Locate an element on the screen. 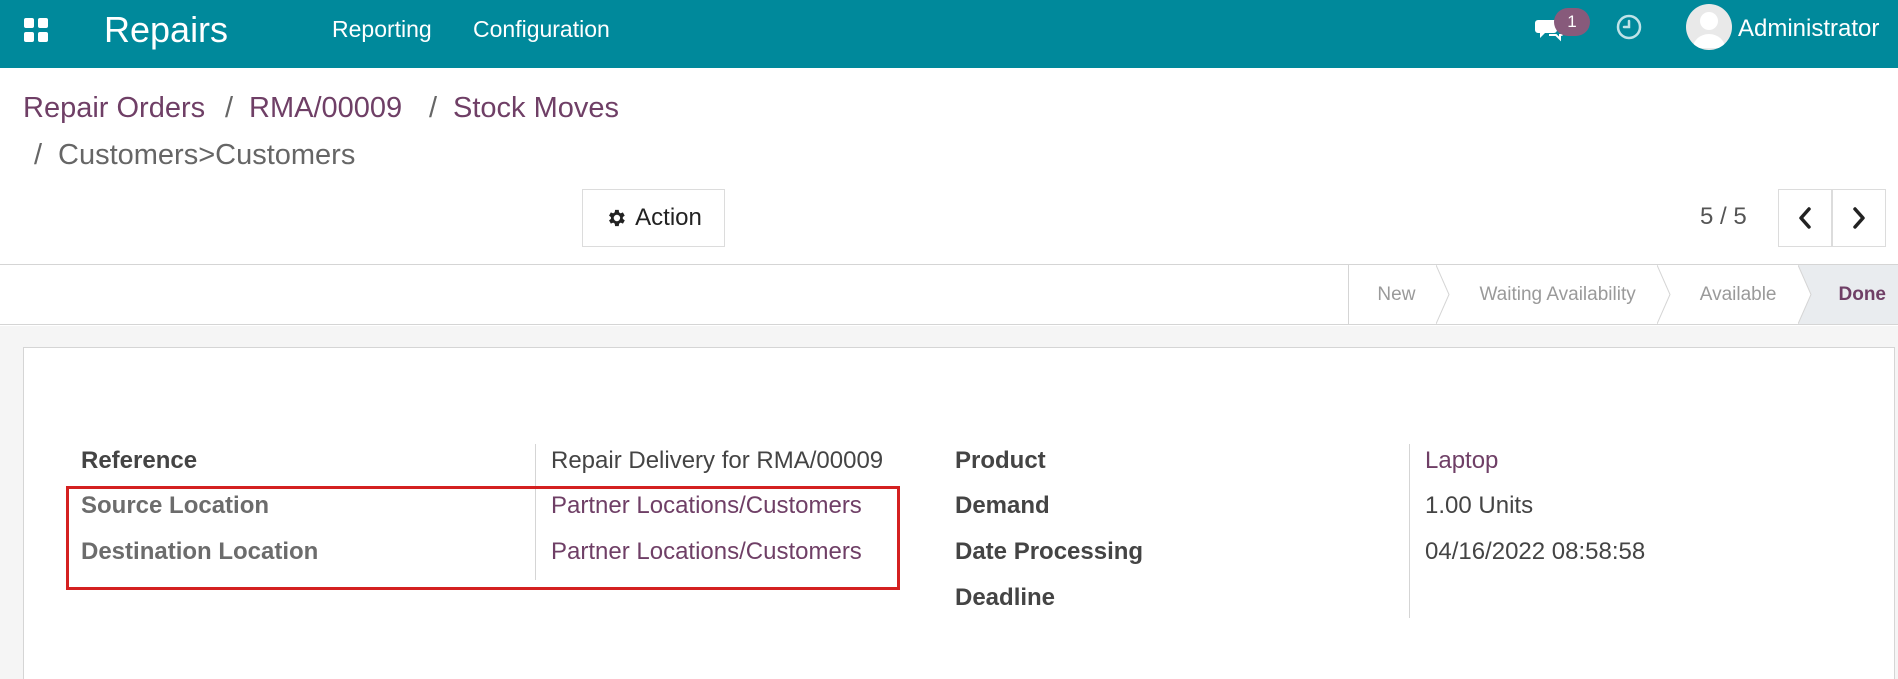  field-label-reference: Reference is located at coordinates (139, 460).